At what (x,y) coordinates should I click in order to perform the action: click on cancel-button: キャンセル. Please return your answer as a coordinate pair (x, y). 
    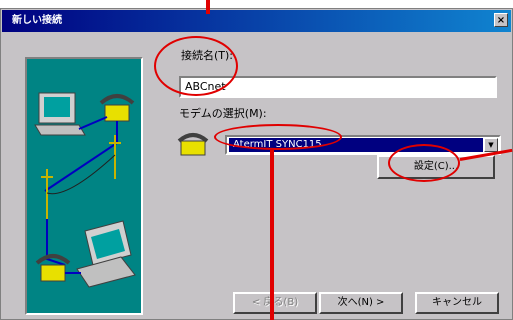
    Looking at the image, I should click on (457, 303).